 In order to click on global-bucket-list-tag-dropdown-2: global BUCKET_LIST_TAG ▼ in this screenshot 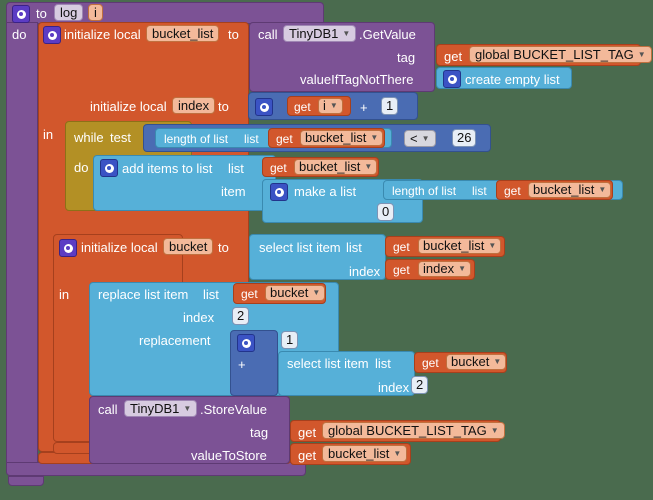, I will do `click(413, 430)`.